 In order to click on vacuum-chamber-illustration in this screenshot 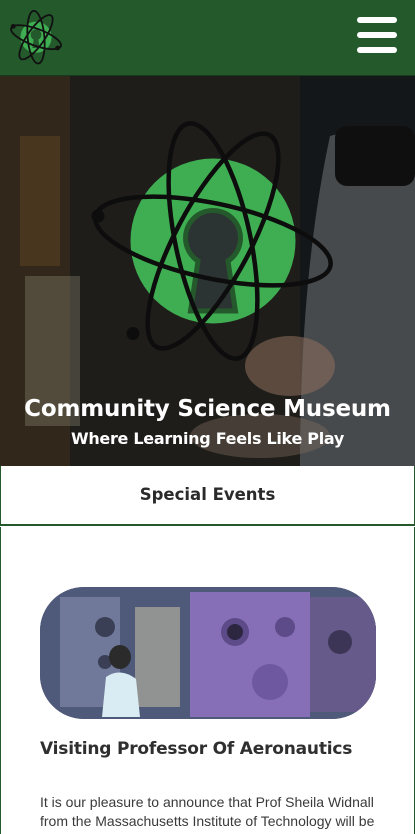, I will do `click(208, 653)`.